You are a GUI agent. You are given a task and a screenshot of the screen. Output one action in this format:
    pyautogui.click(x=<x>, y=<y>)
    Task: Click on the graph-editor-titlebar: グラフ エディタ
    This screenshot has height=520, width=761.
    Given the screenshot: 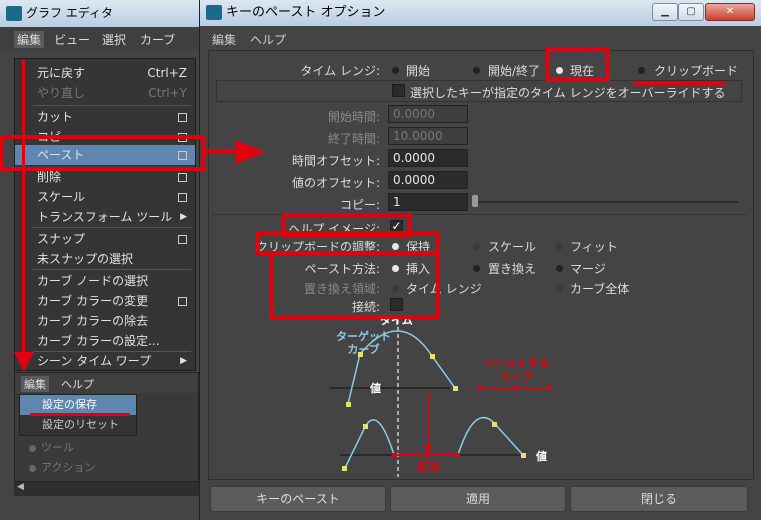 What is the action you would take?
    pyautogui.click(x=100, y=13)
    